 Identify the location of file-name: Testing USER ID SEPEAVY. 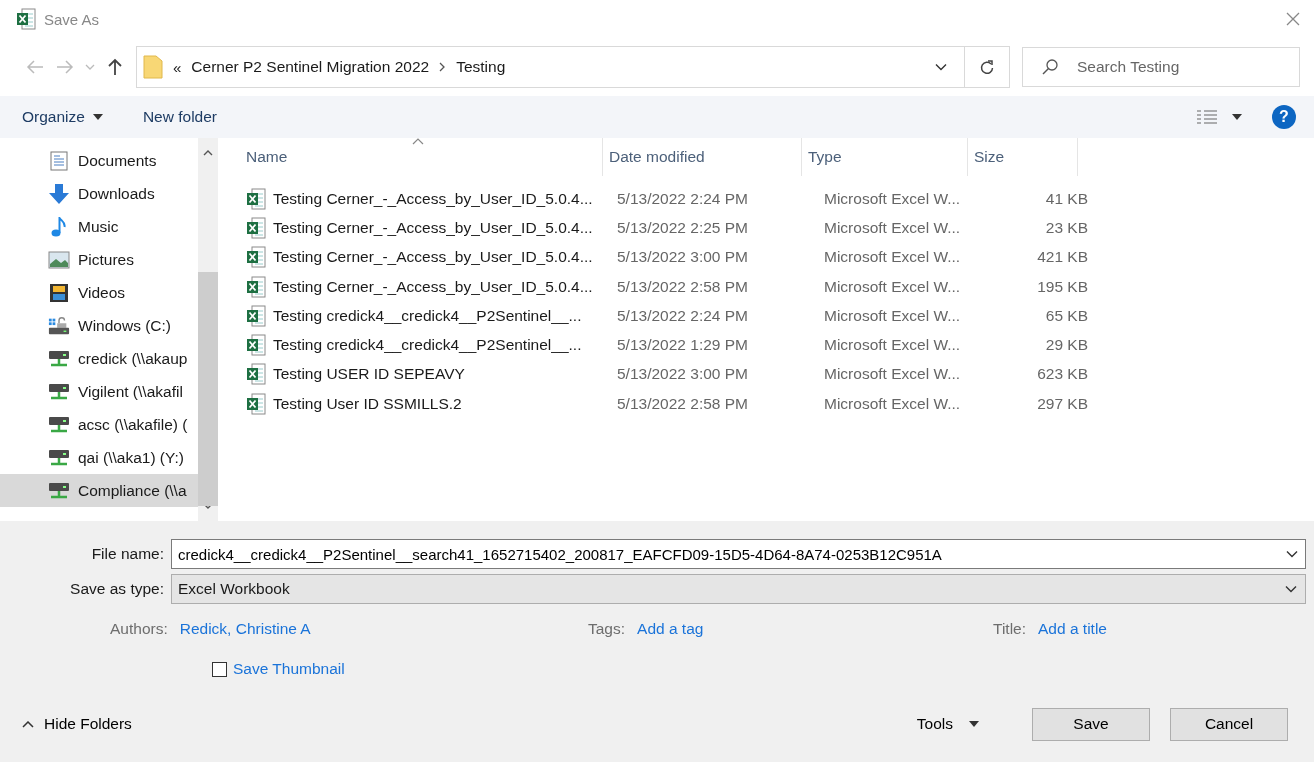
(369, 374).